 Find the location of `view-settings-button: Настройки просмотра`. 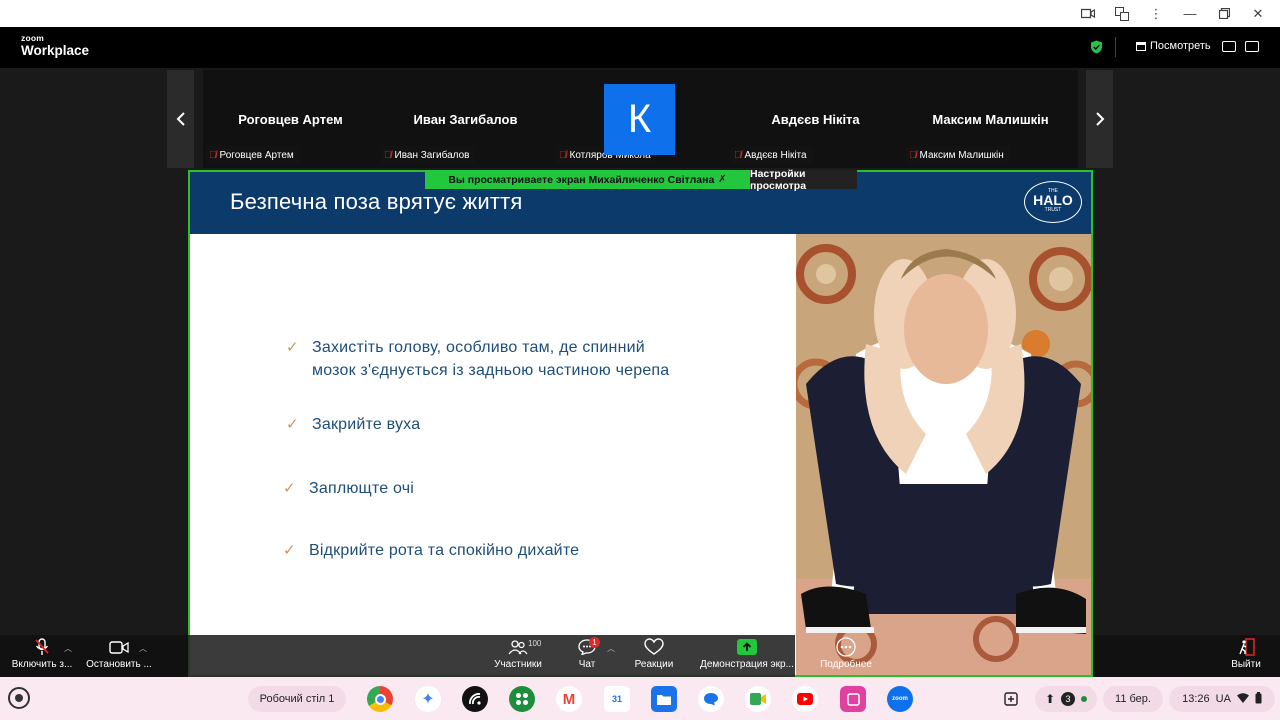

view-settings-button: Настройки просмотра is located at coordinates (803, 180).